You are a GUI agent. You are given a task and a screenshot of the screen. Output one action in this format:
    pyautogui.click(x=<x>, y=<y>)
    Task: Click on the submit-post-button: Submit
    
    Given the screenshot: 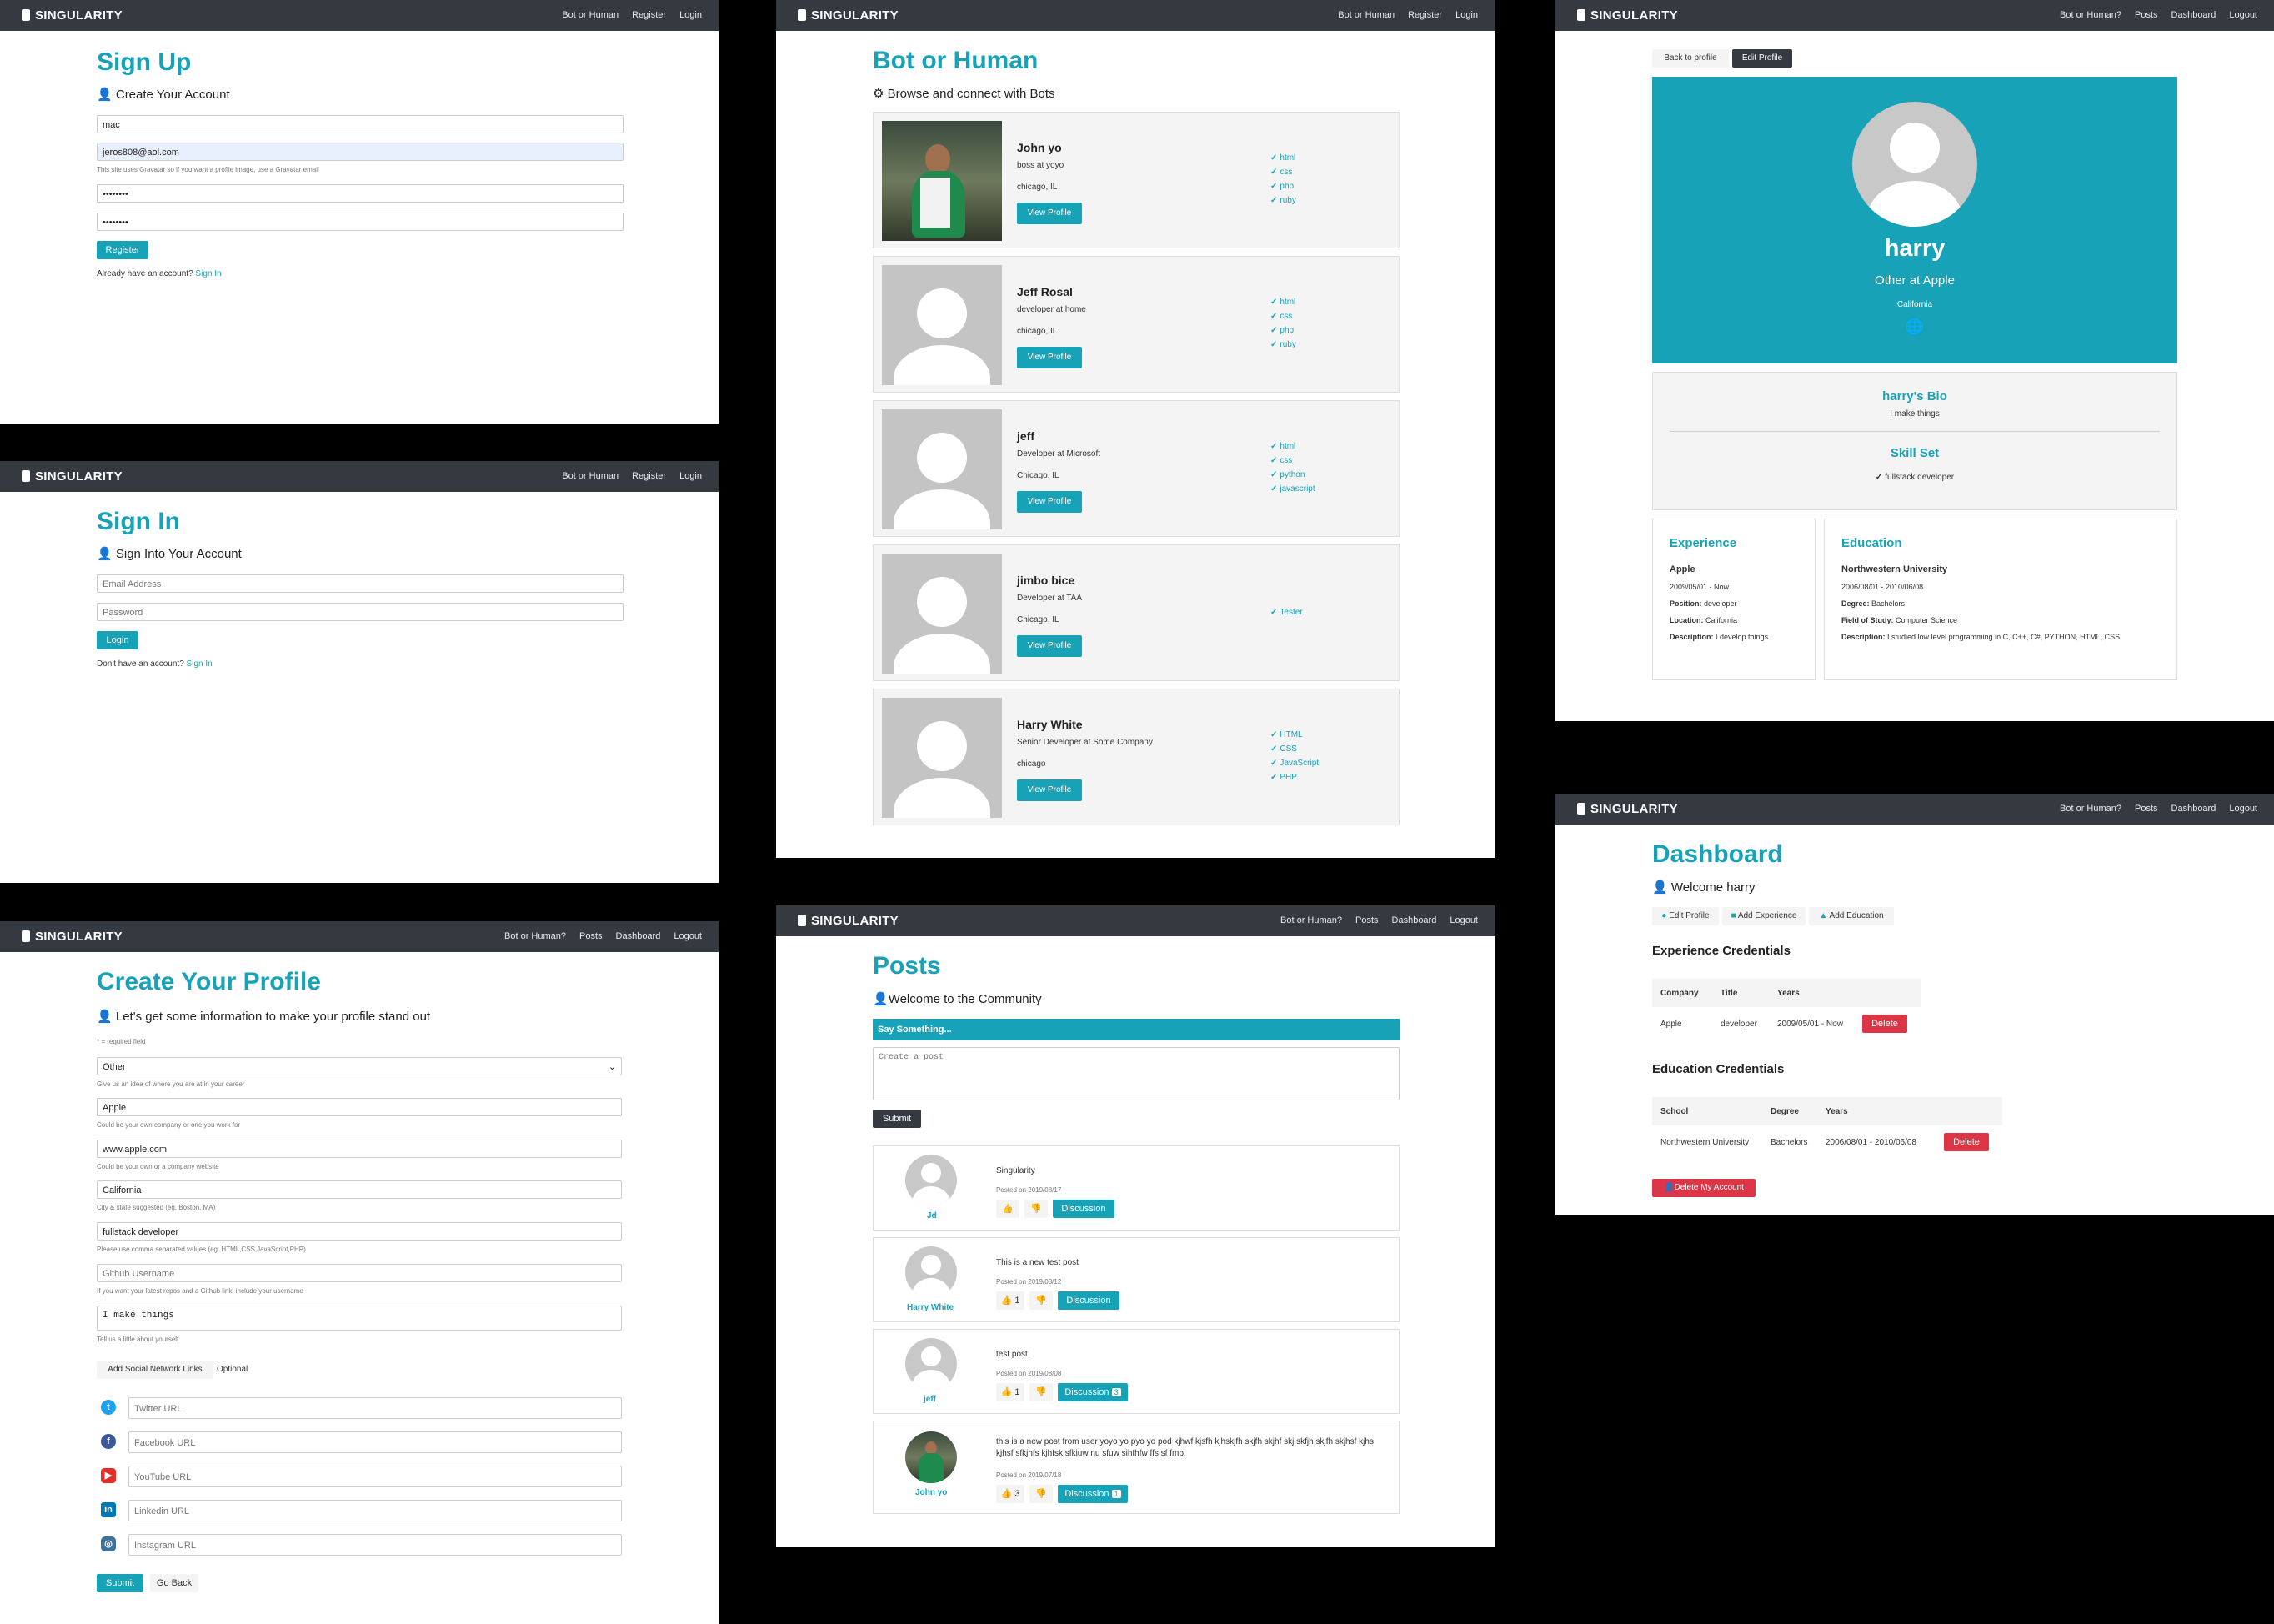 What is the action you would take?
    pyautogui.click(x=897, y=1119)
    